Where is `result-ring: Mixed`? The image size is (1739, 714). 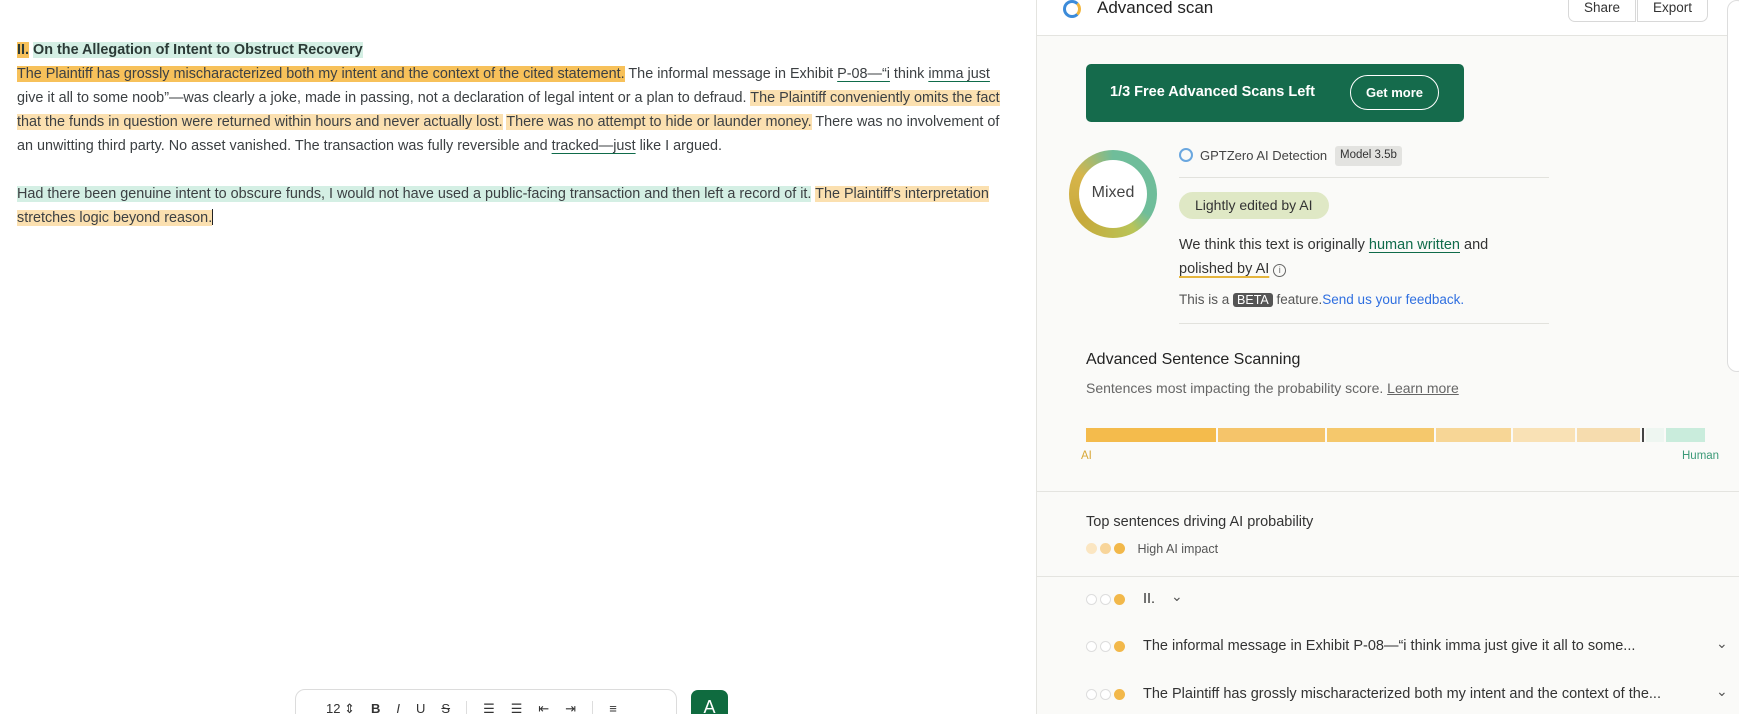
result-ring: Mixed is located at coordinates (1113, 194).